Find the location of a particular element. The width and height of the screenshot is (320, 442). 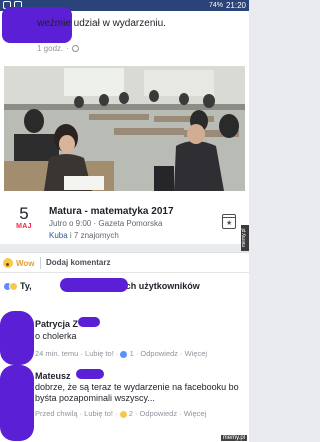

event-friends-going: Kuba i 7 znajomych is located at coordinates (84, 235).